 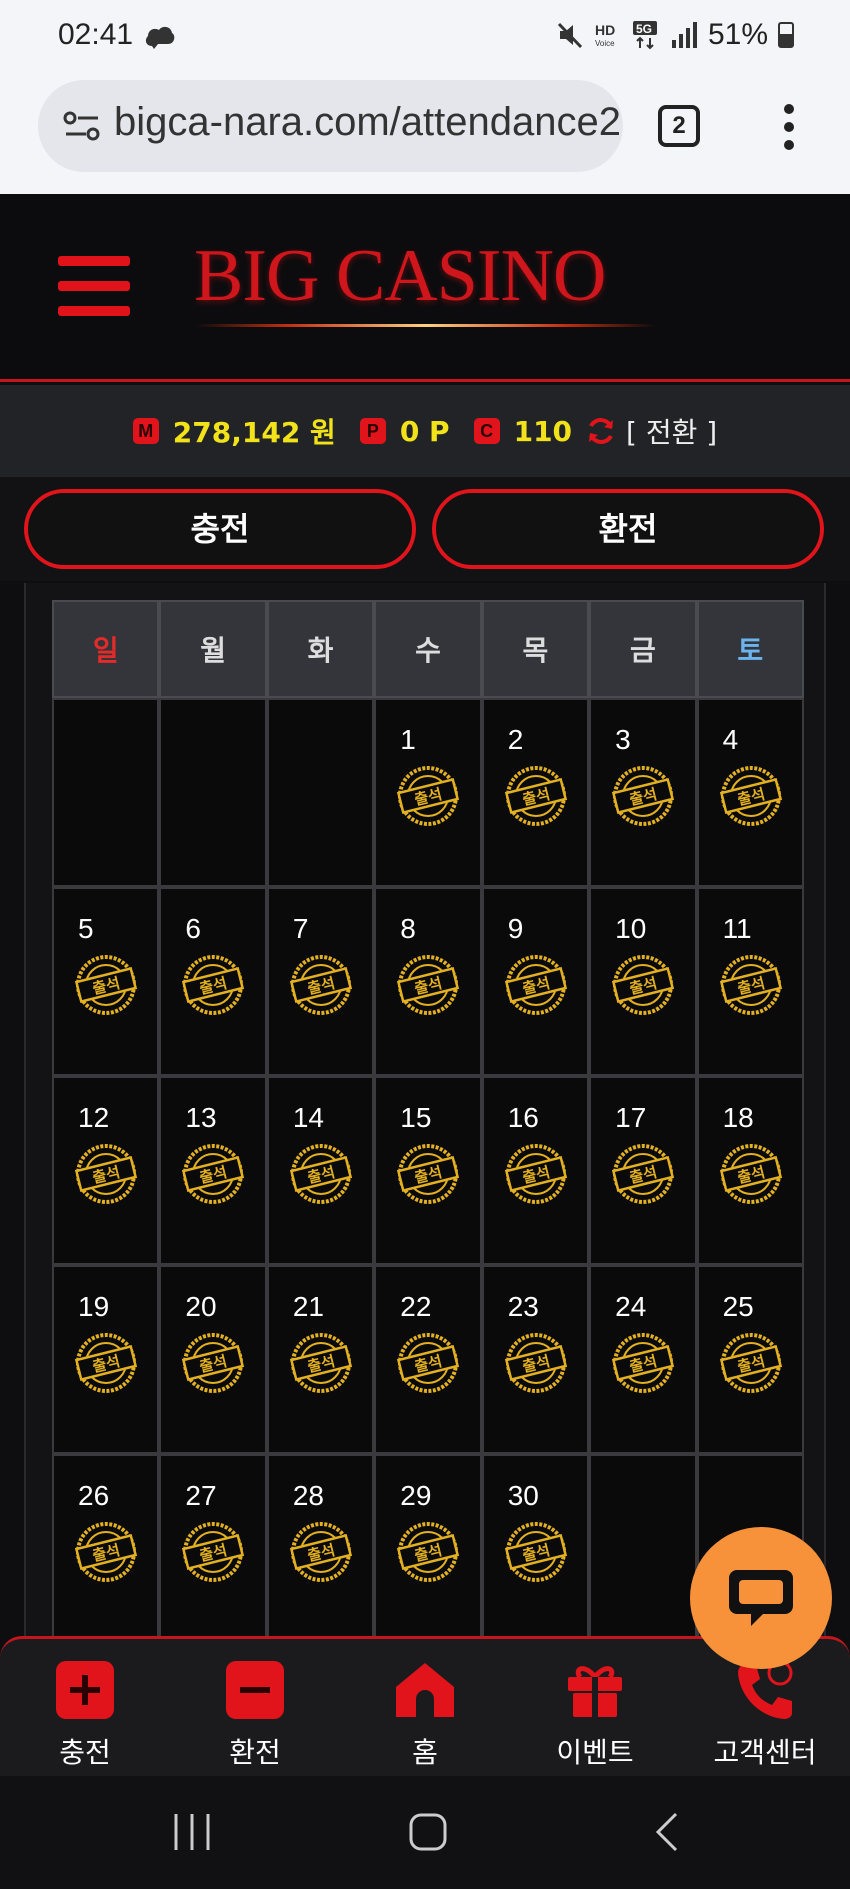 What do you see at coordinates (623, 739) in the screenshot?
I see `day-number: 3` at bounding box center [623, 739].